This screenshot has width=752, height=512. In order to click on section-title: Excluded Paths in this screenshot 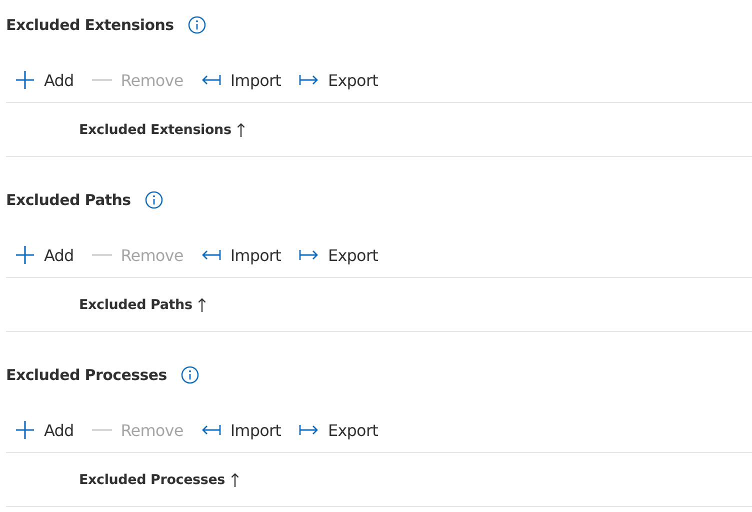, I will do `click(68, 200)`.